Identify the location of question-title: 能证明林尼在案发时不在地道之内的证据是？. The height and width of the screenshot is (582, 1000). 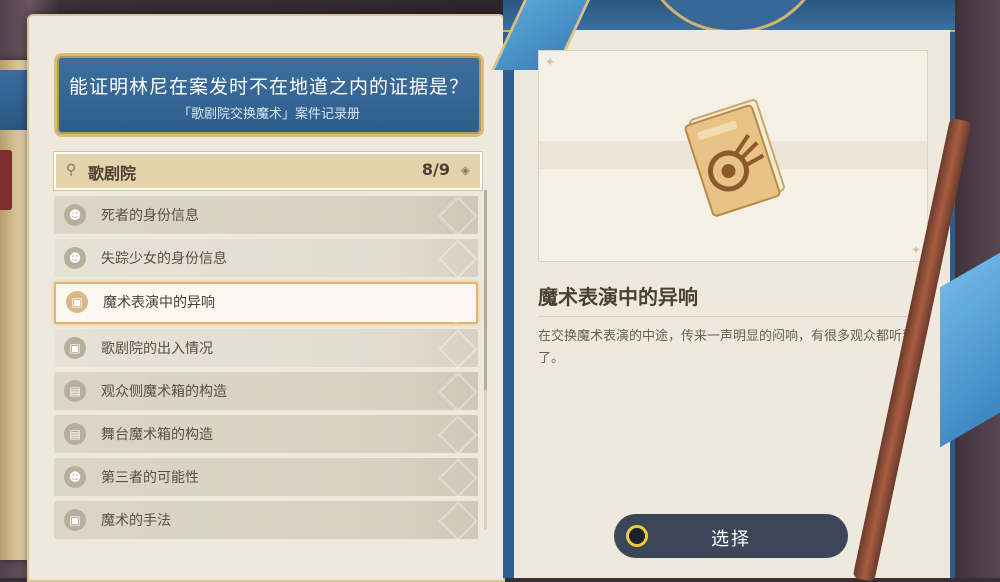
(268, 87).